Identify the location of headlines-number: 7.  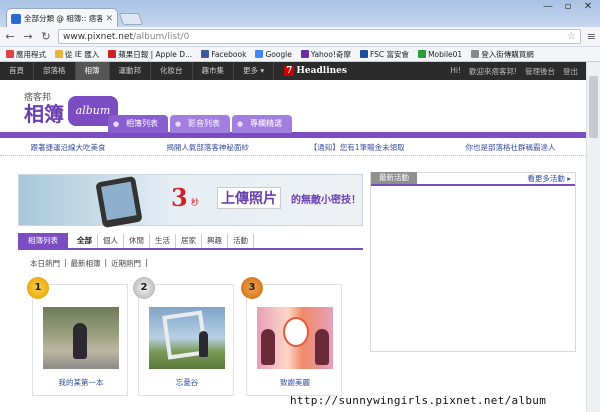
(289, 71).